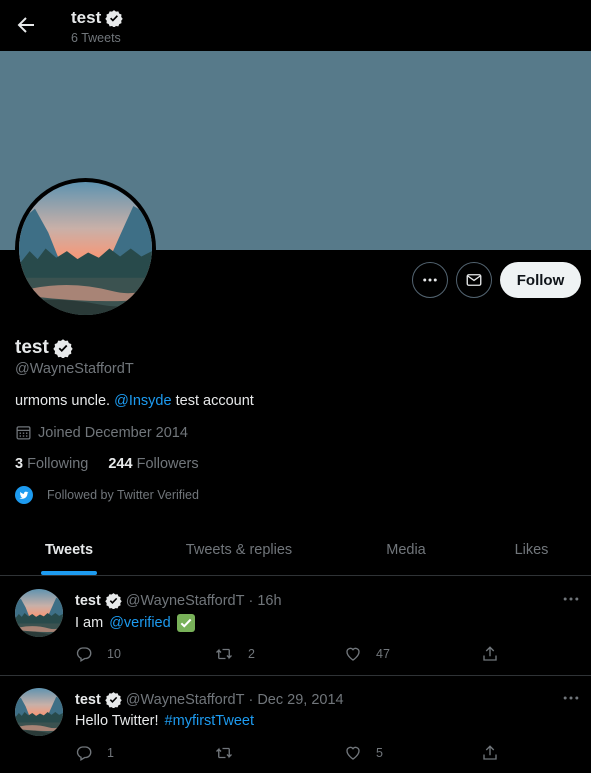 The width and height of the screenshot is (591, 773). I want to click on active-tab-indicator, so click(69, 573).